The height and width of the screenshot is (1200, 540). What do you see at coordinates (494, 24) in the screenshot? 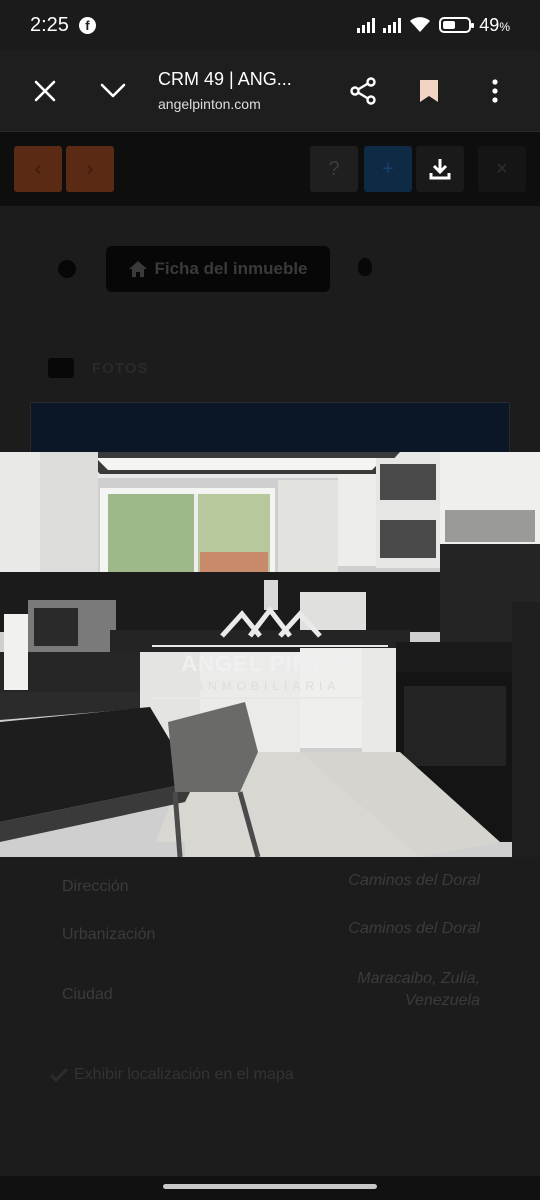
I see `battery-percent: 49%` at bounding box center [494, 24].